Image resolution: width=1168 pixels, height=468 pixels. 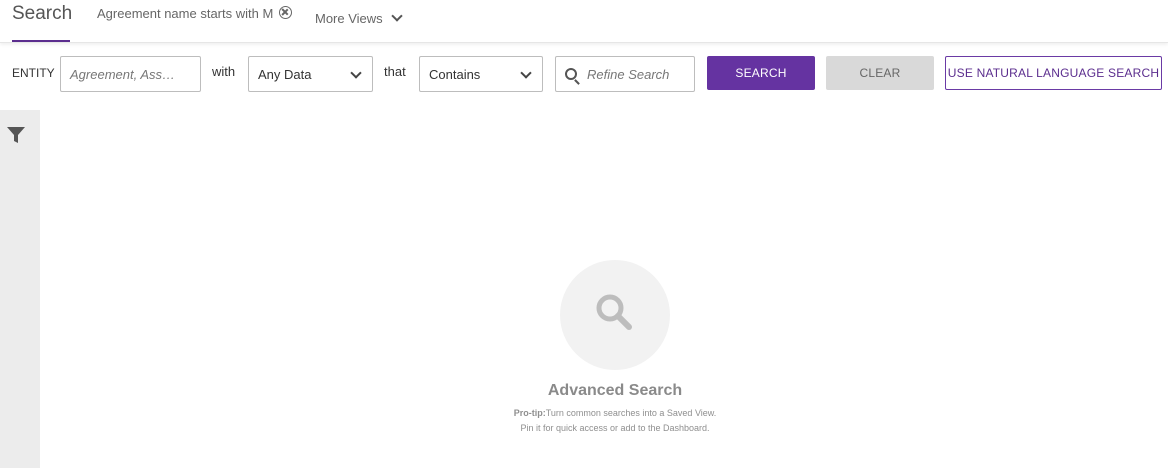 I want to click on natural-language-search-label: USE NATURAL LANGUAGE SEARCH, so click(x=1053, y=73).